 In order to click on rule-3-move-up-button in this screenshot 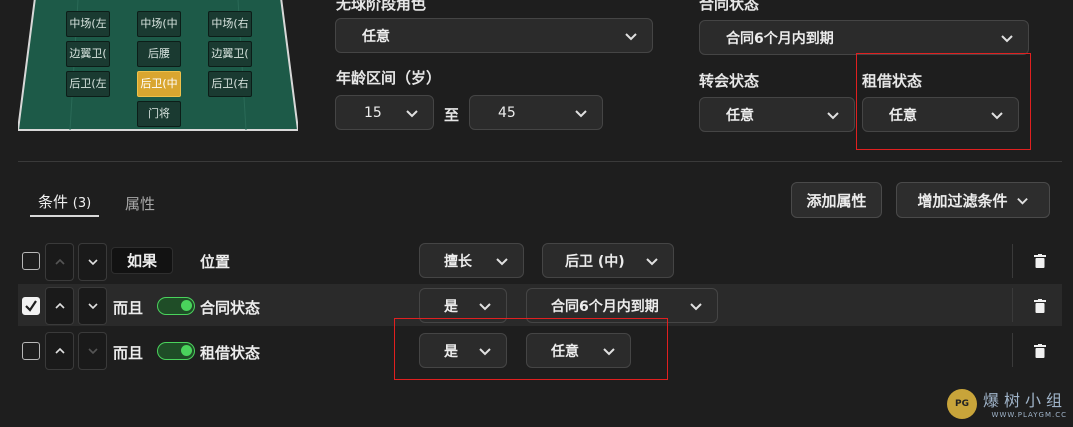, I will do `click(59, 351)`.